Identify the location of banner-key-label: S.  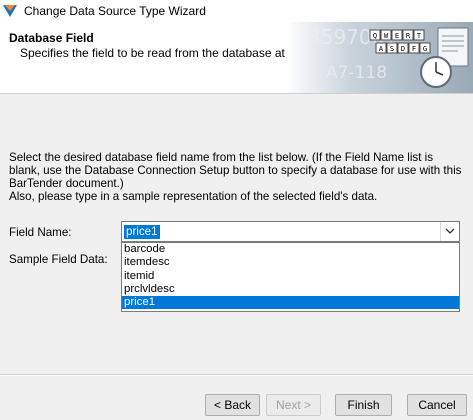
(392, 49).